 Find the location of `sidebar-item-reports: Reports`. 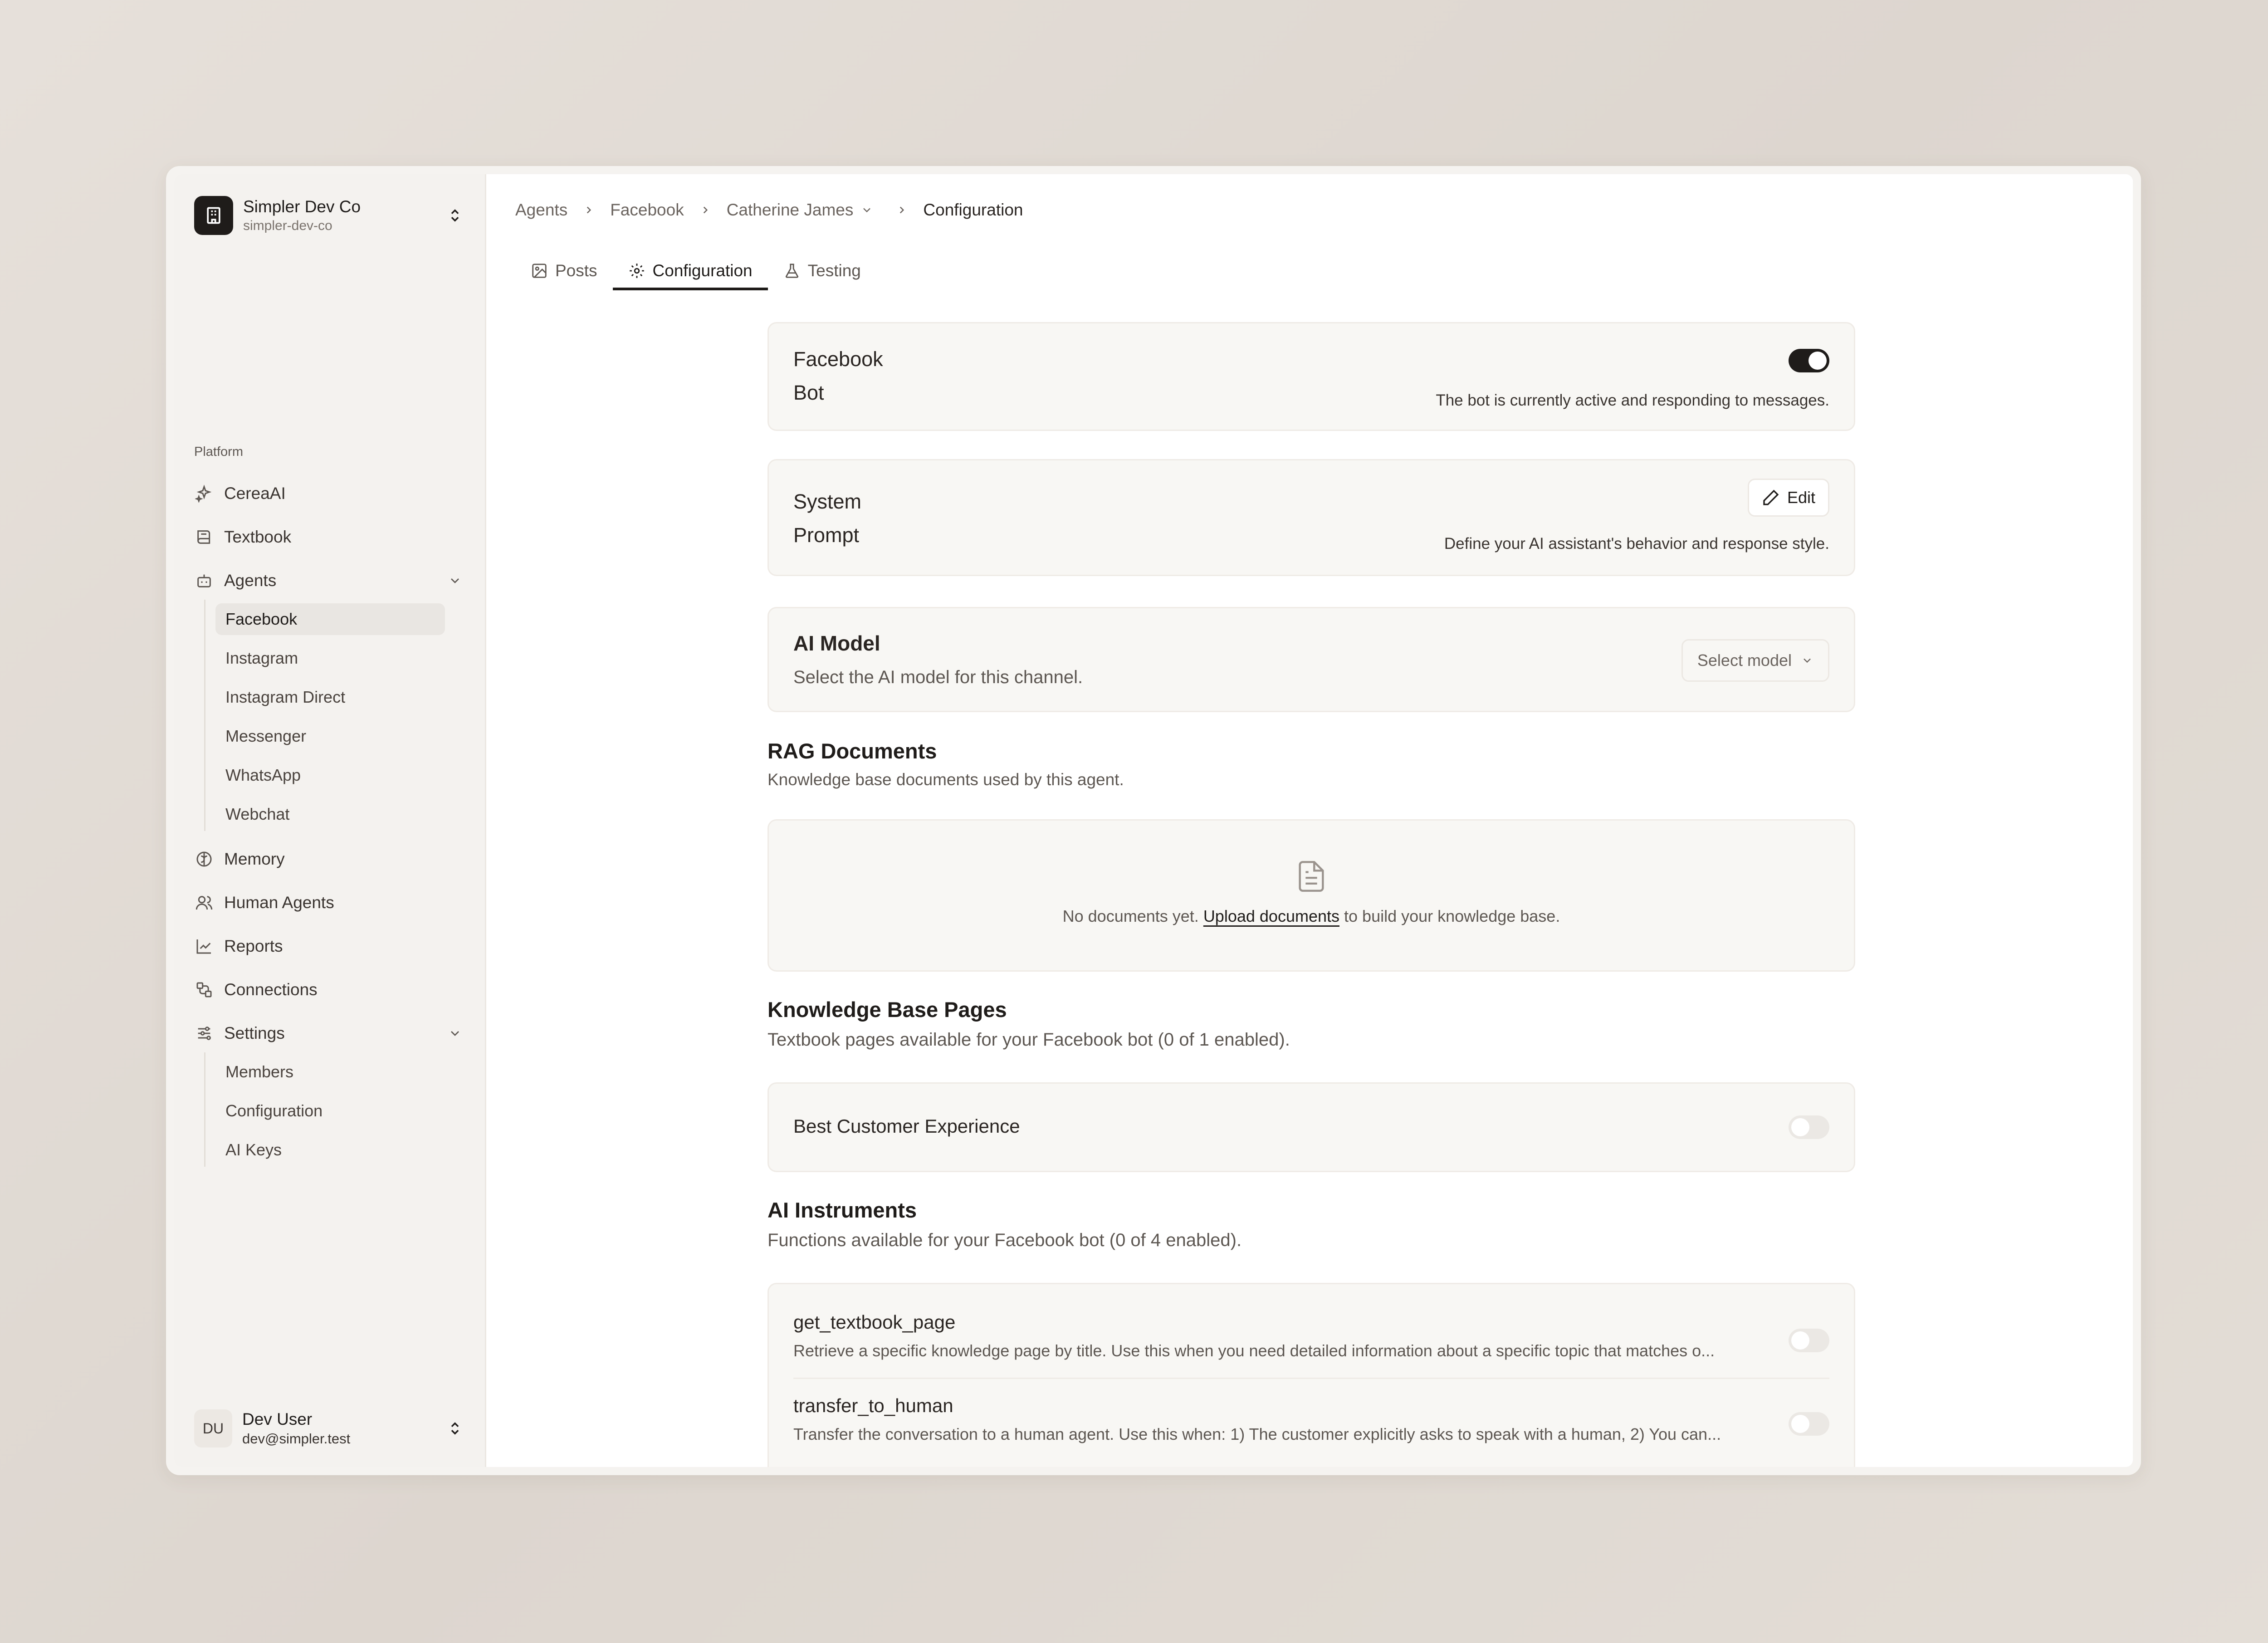

sidebar-item-reports: Reports is located at coordinates (330, 946).